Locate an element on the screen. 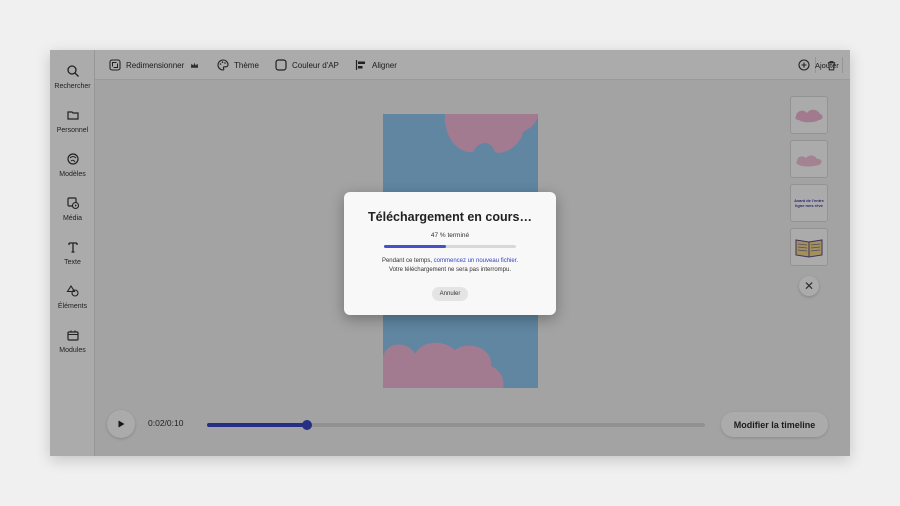 This screenshot has width=900, height=506. new-file-link: commencez un nouveau fichier. is located at coordinates (476, 261).